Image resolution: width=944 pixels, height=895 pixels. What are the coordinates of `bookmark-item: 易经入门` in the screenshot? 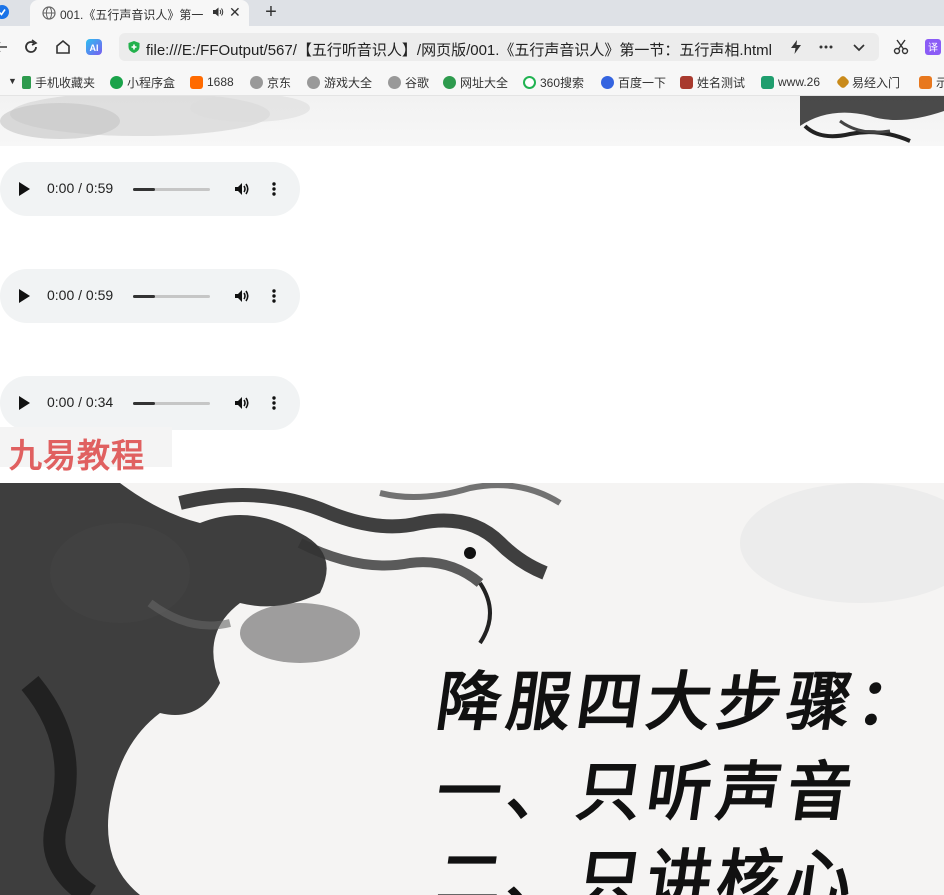 It's located at (868, 82).